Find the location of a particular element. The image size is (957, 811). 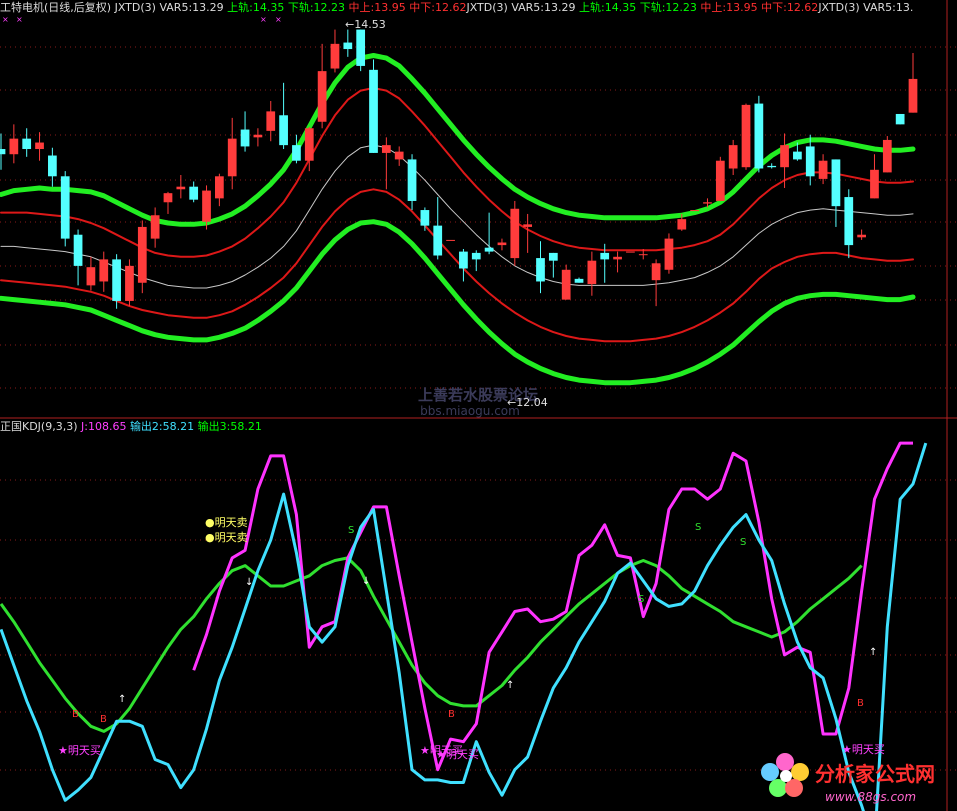

logo-name: 分析家公式网 is located at coordinates (875, 774).